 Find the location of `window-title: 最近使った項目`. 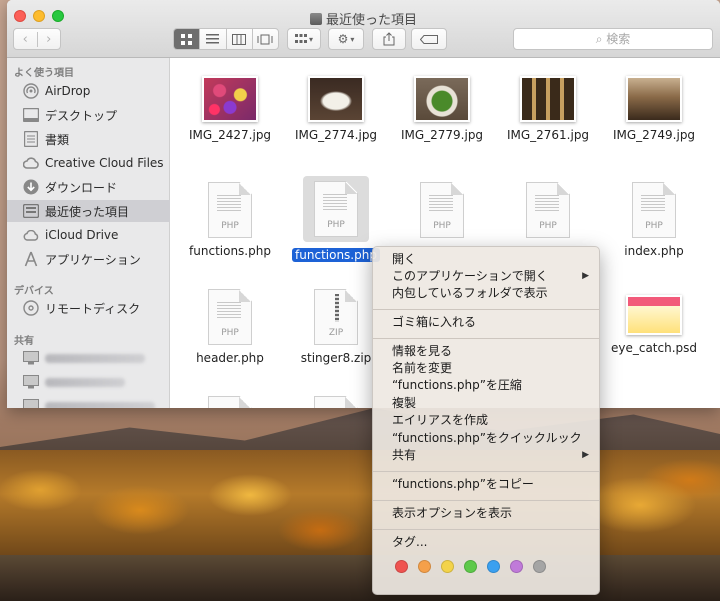

window-title: 最近使った項目 is located at coordinates (363, 18).